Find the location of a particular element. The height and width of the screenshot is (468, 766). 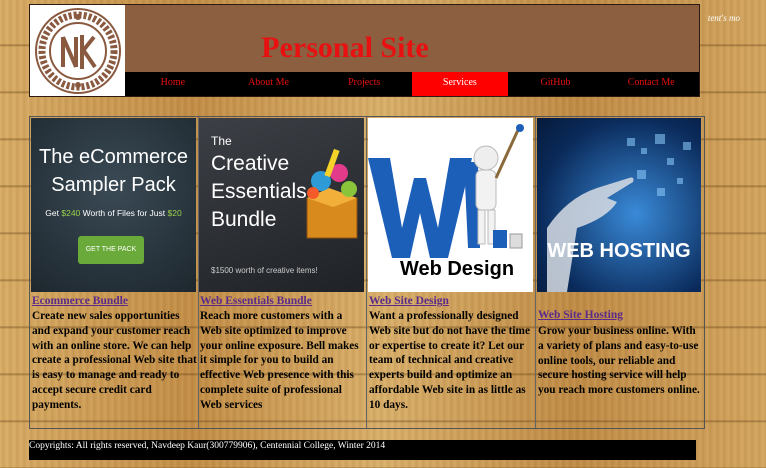

service-title-web-site-design: Web Site Design is located at coordinates (409, 301).